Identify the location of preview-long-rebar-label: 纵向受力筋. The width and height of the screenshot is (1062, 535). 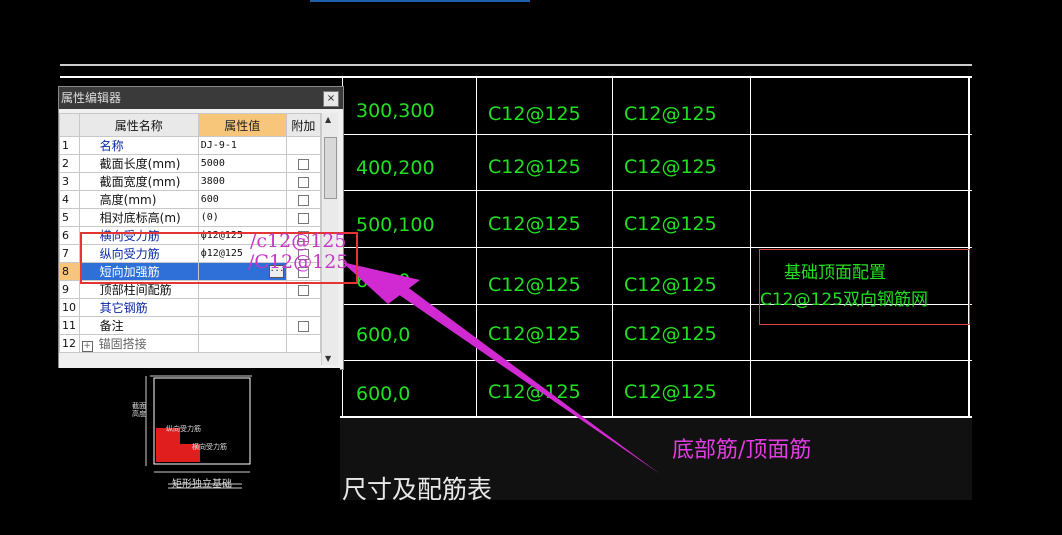
(183, 429).